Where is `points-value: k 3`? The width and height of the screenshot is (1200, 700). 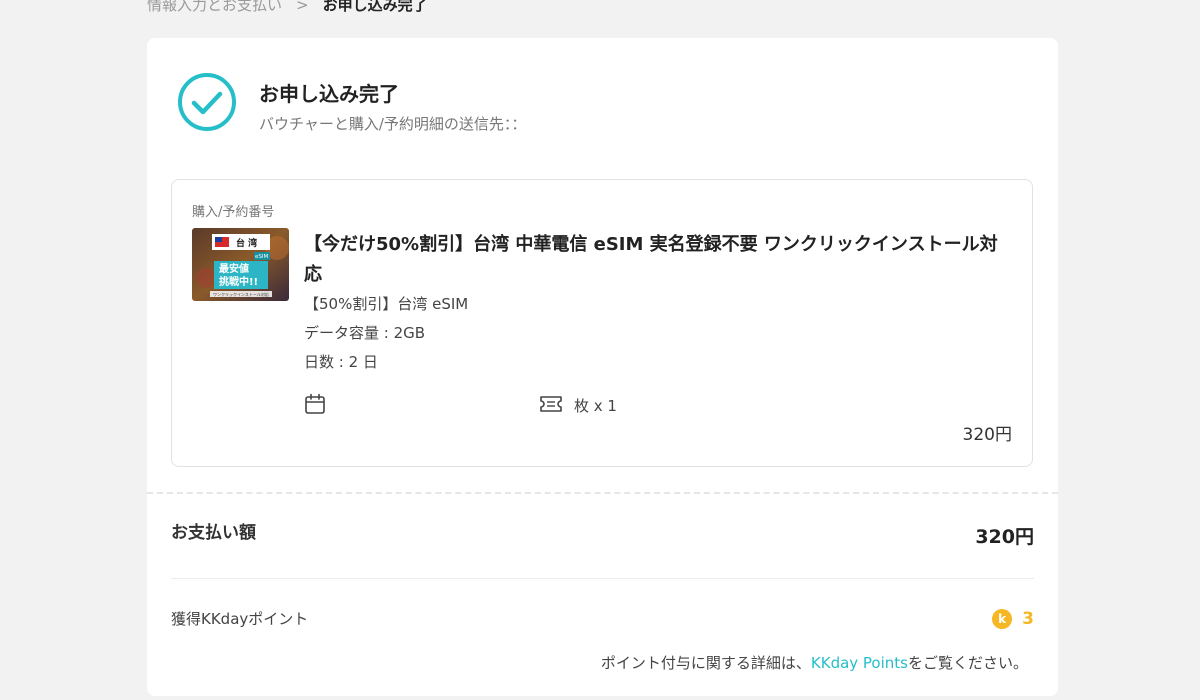
points-value: k 3 is located at coordinates (1013, 619).